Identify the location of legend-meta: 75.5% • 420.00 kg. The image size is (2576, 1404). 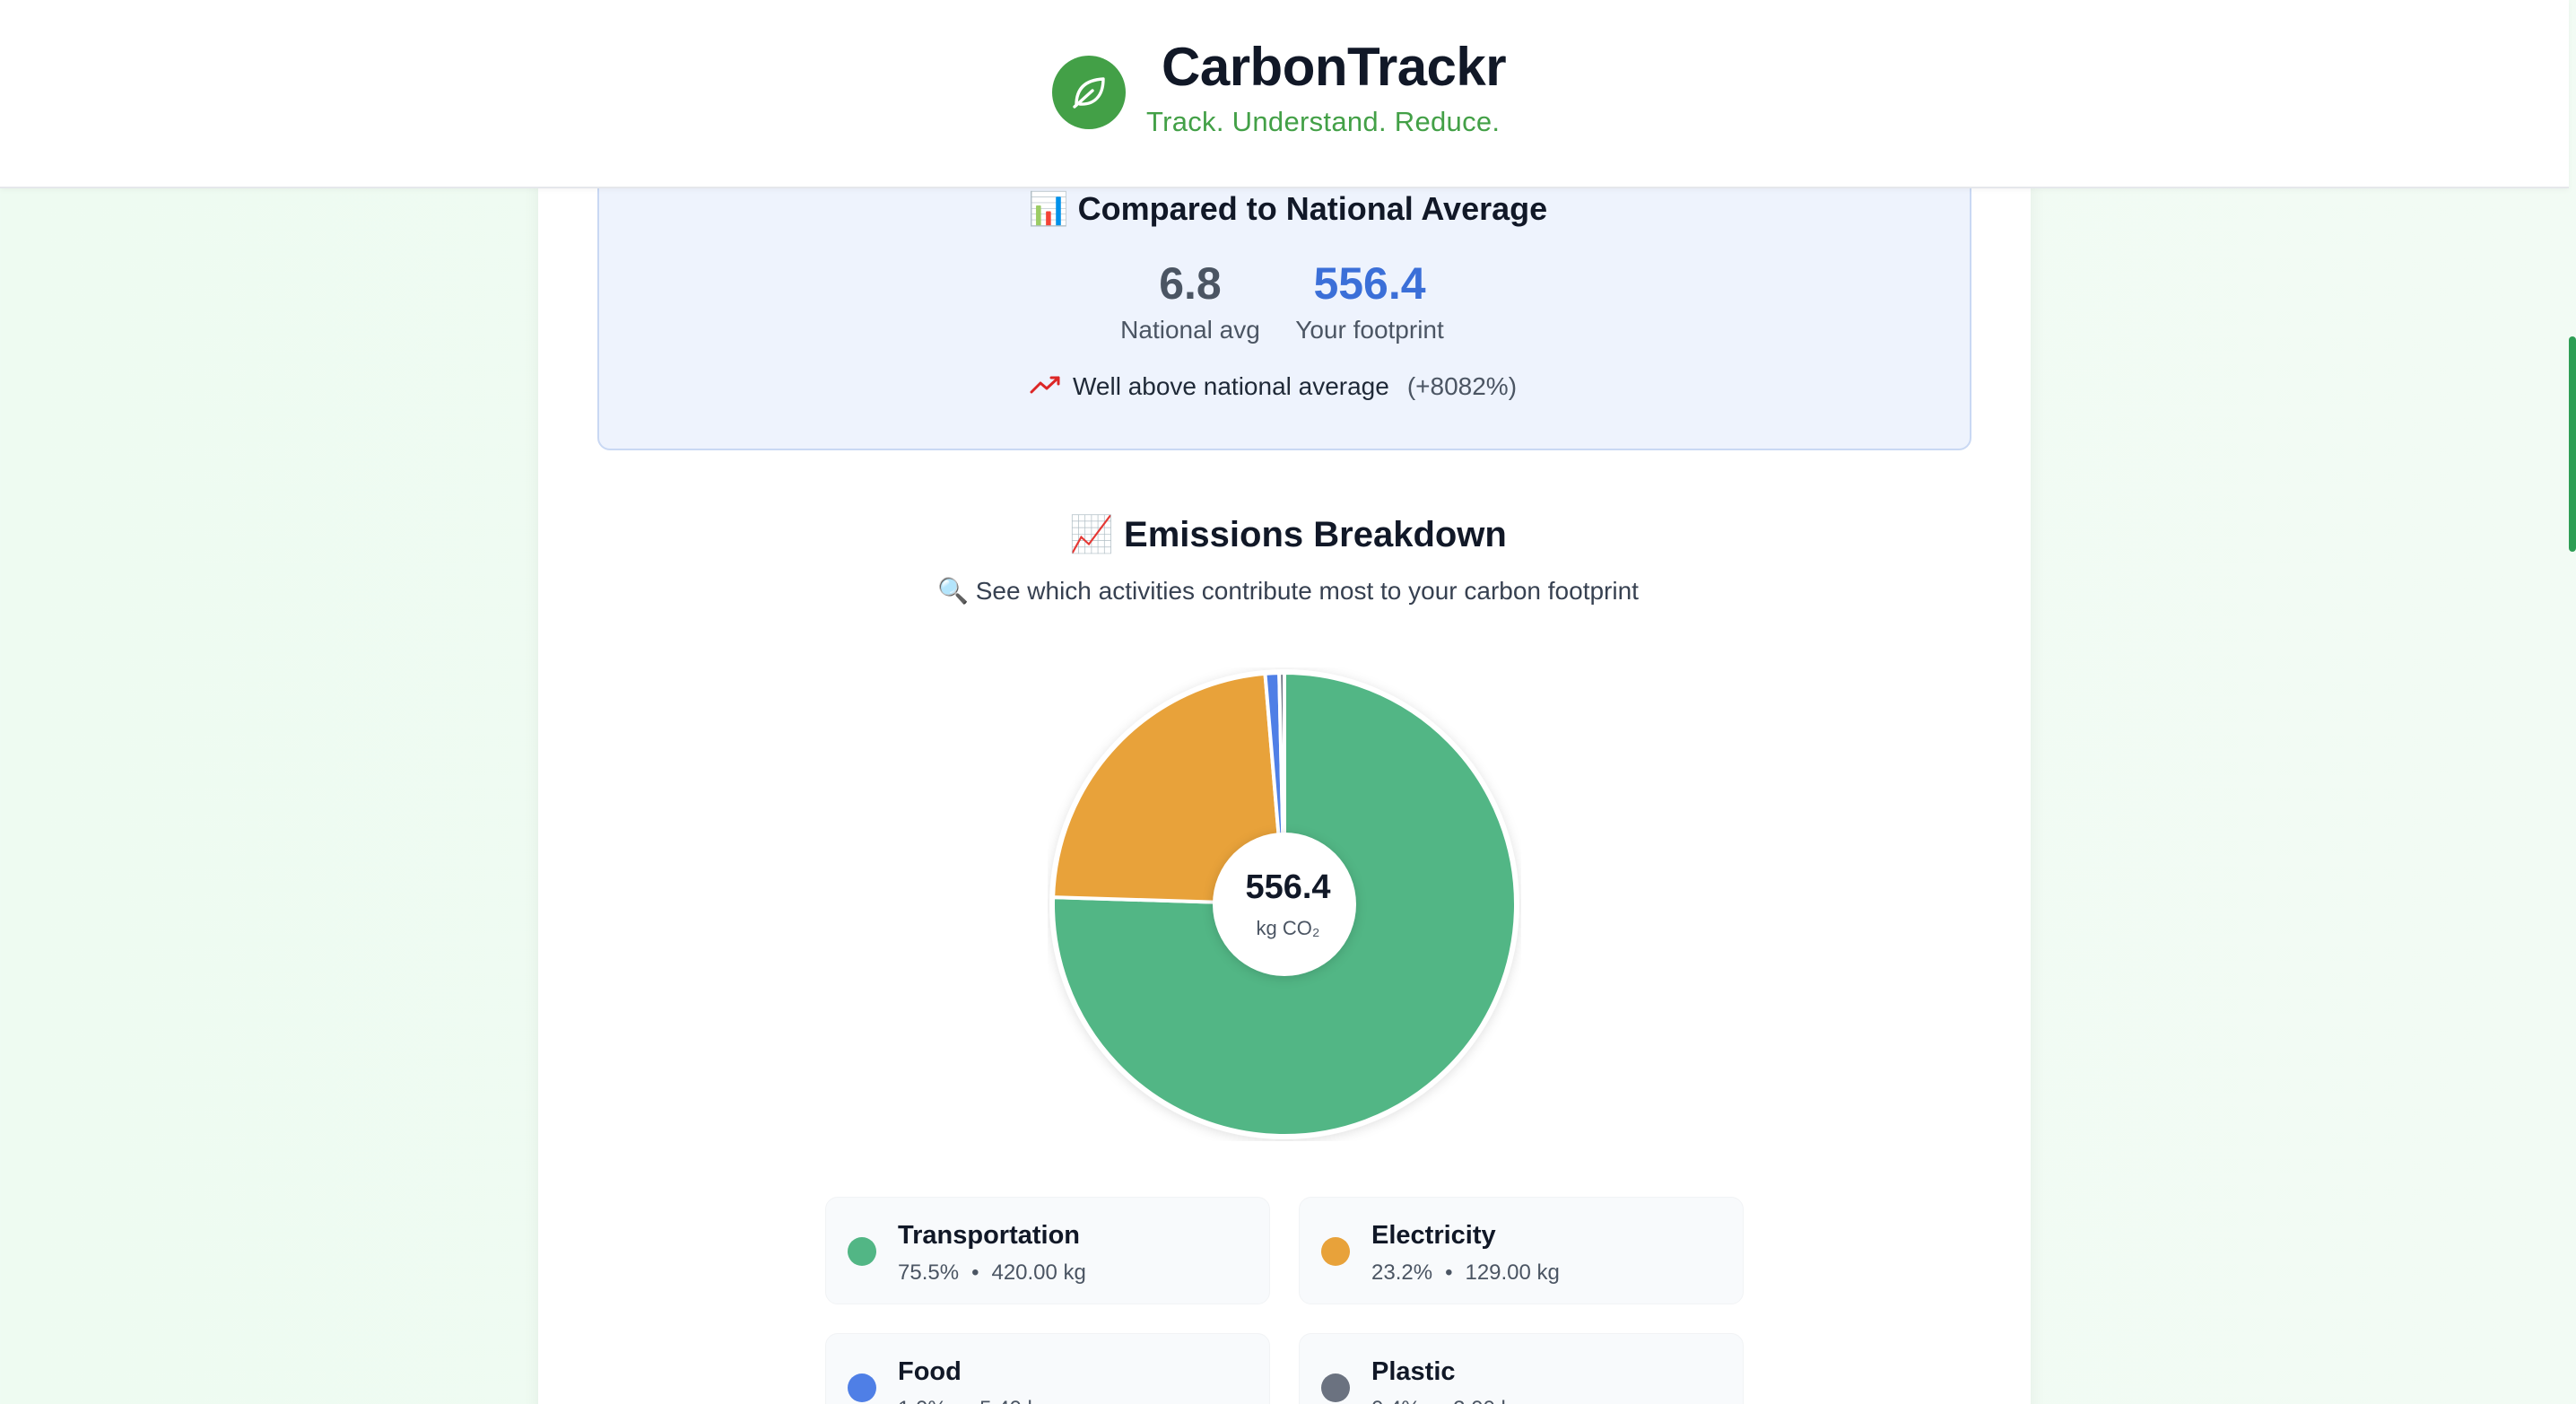
(992, 1272).